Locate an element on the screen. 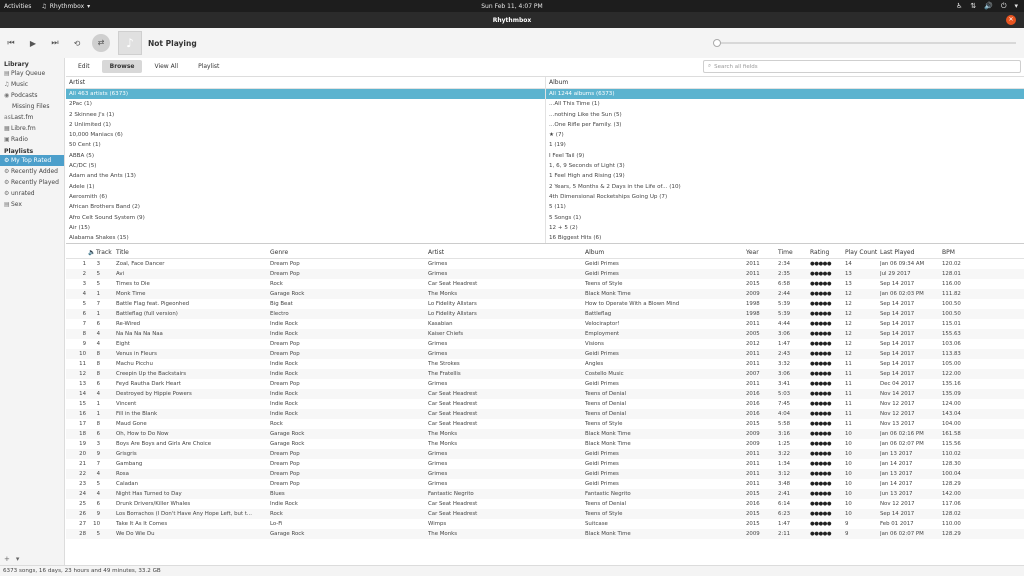 The image size is (1024, 576). system-tray: ♿ ⇅ 🔊 ⏻ ▾ is located at coordinates (987, 6).